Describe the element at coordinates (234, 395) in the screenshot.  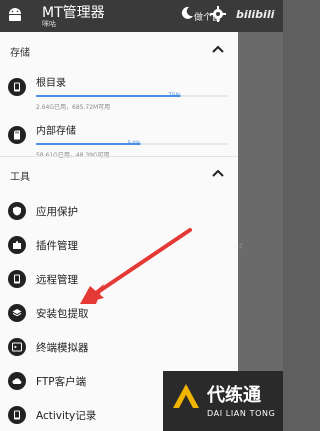
I see `brand-title: 代练通` at that location.